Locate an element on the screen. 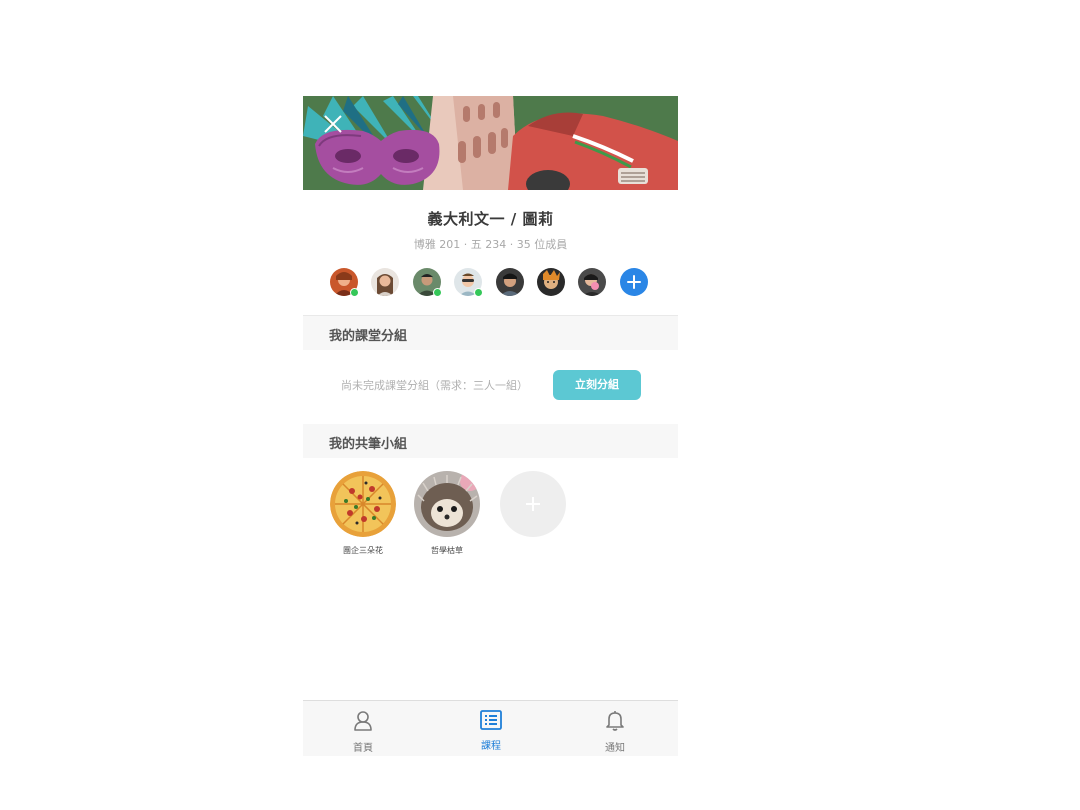 The width and height of the screenshot is (1080, 810). notebook-group: 團企三朵花 is located at coordinates (363, 513).